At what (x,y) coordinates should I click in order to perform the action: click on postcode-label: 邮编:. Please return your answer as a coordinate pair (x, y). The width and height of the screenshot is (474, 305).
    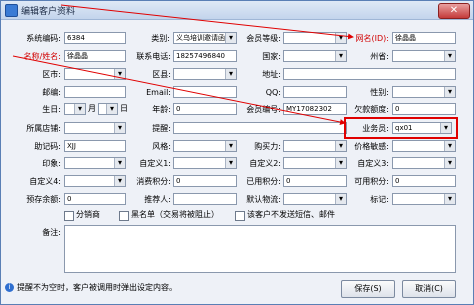
    Looking at the image, I should click on (51, 92).